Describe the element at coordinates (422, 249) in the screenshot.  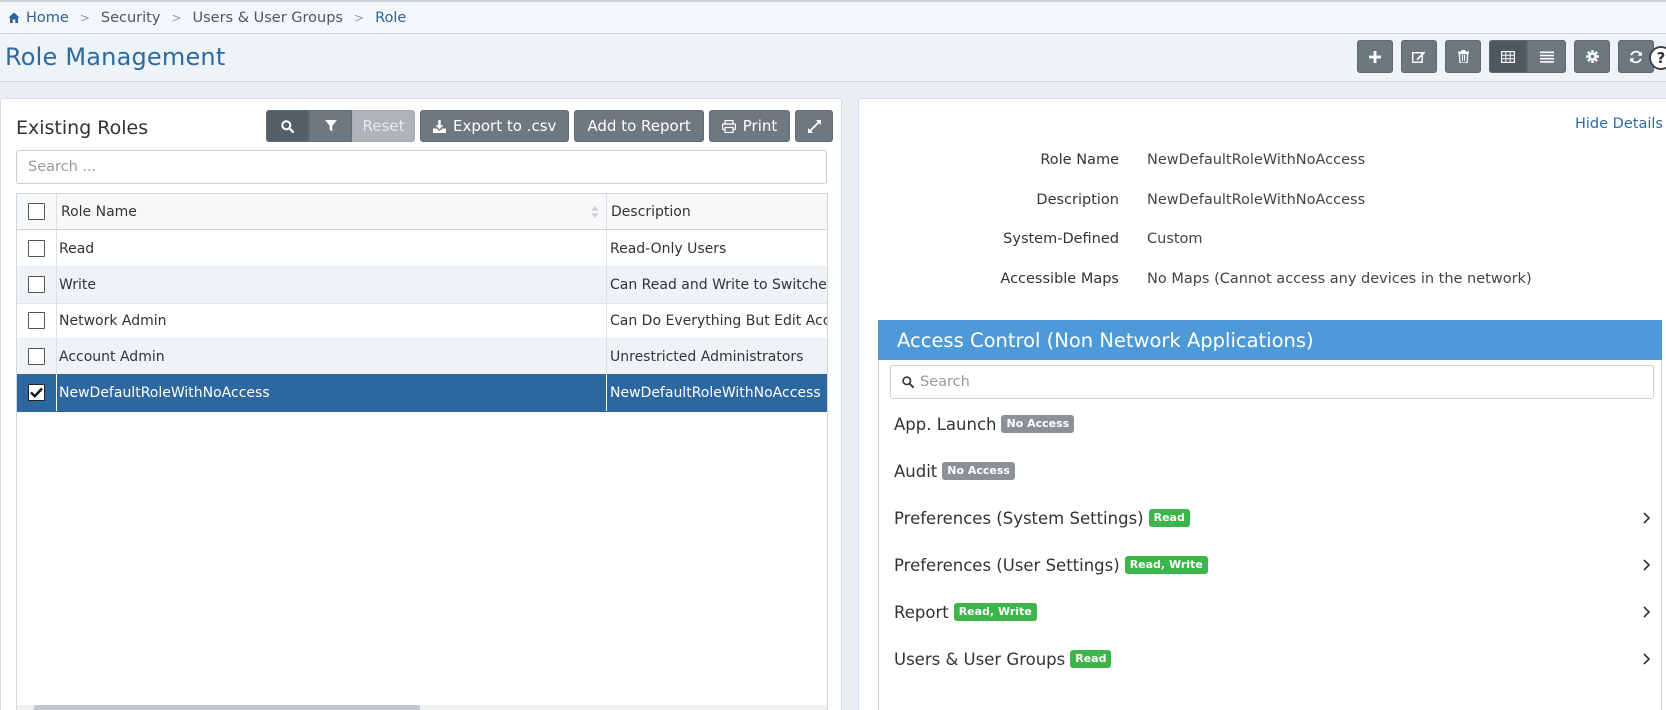
I see `table-row: Read Read-Only Users` at that location.